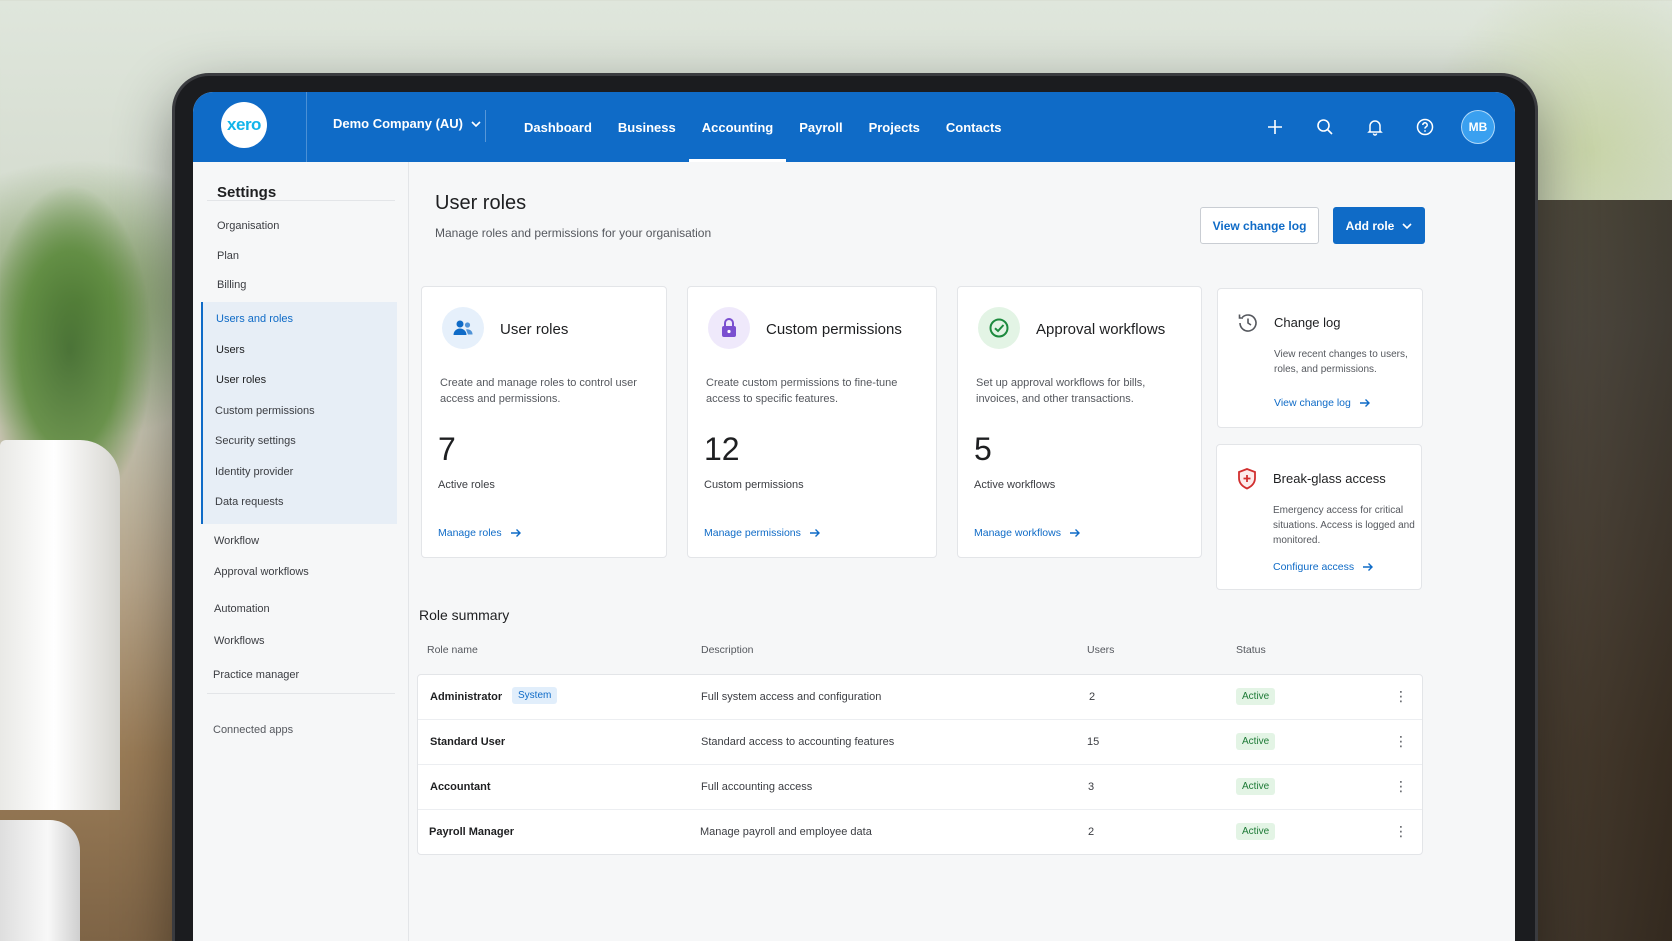  What do you see at coordinates (228, 256) in the screenshot?
I see `sidebar-item-plan: Plan` at bounding box center [228, 256].